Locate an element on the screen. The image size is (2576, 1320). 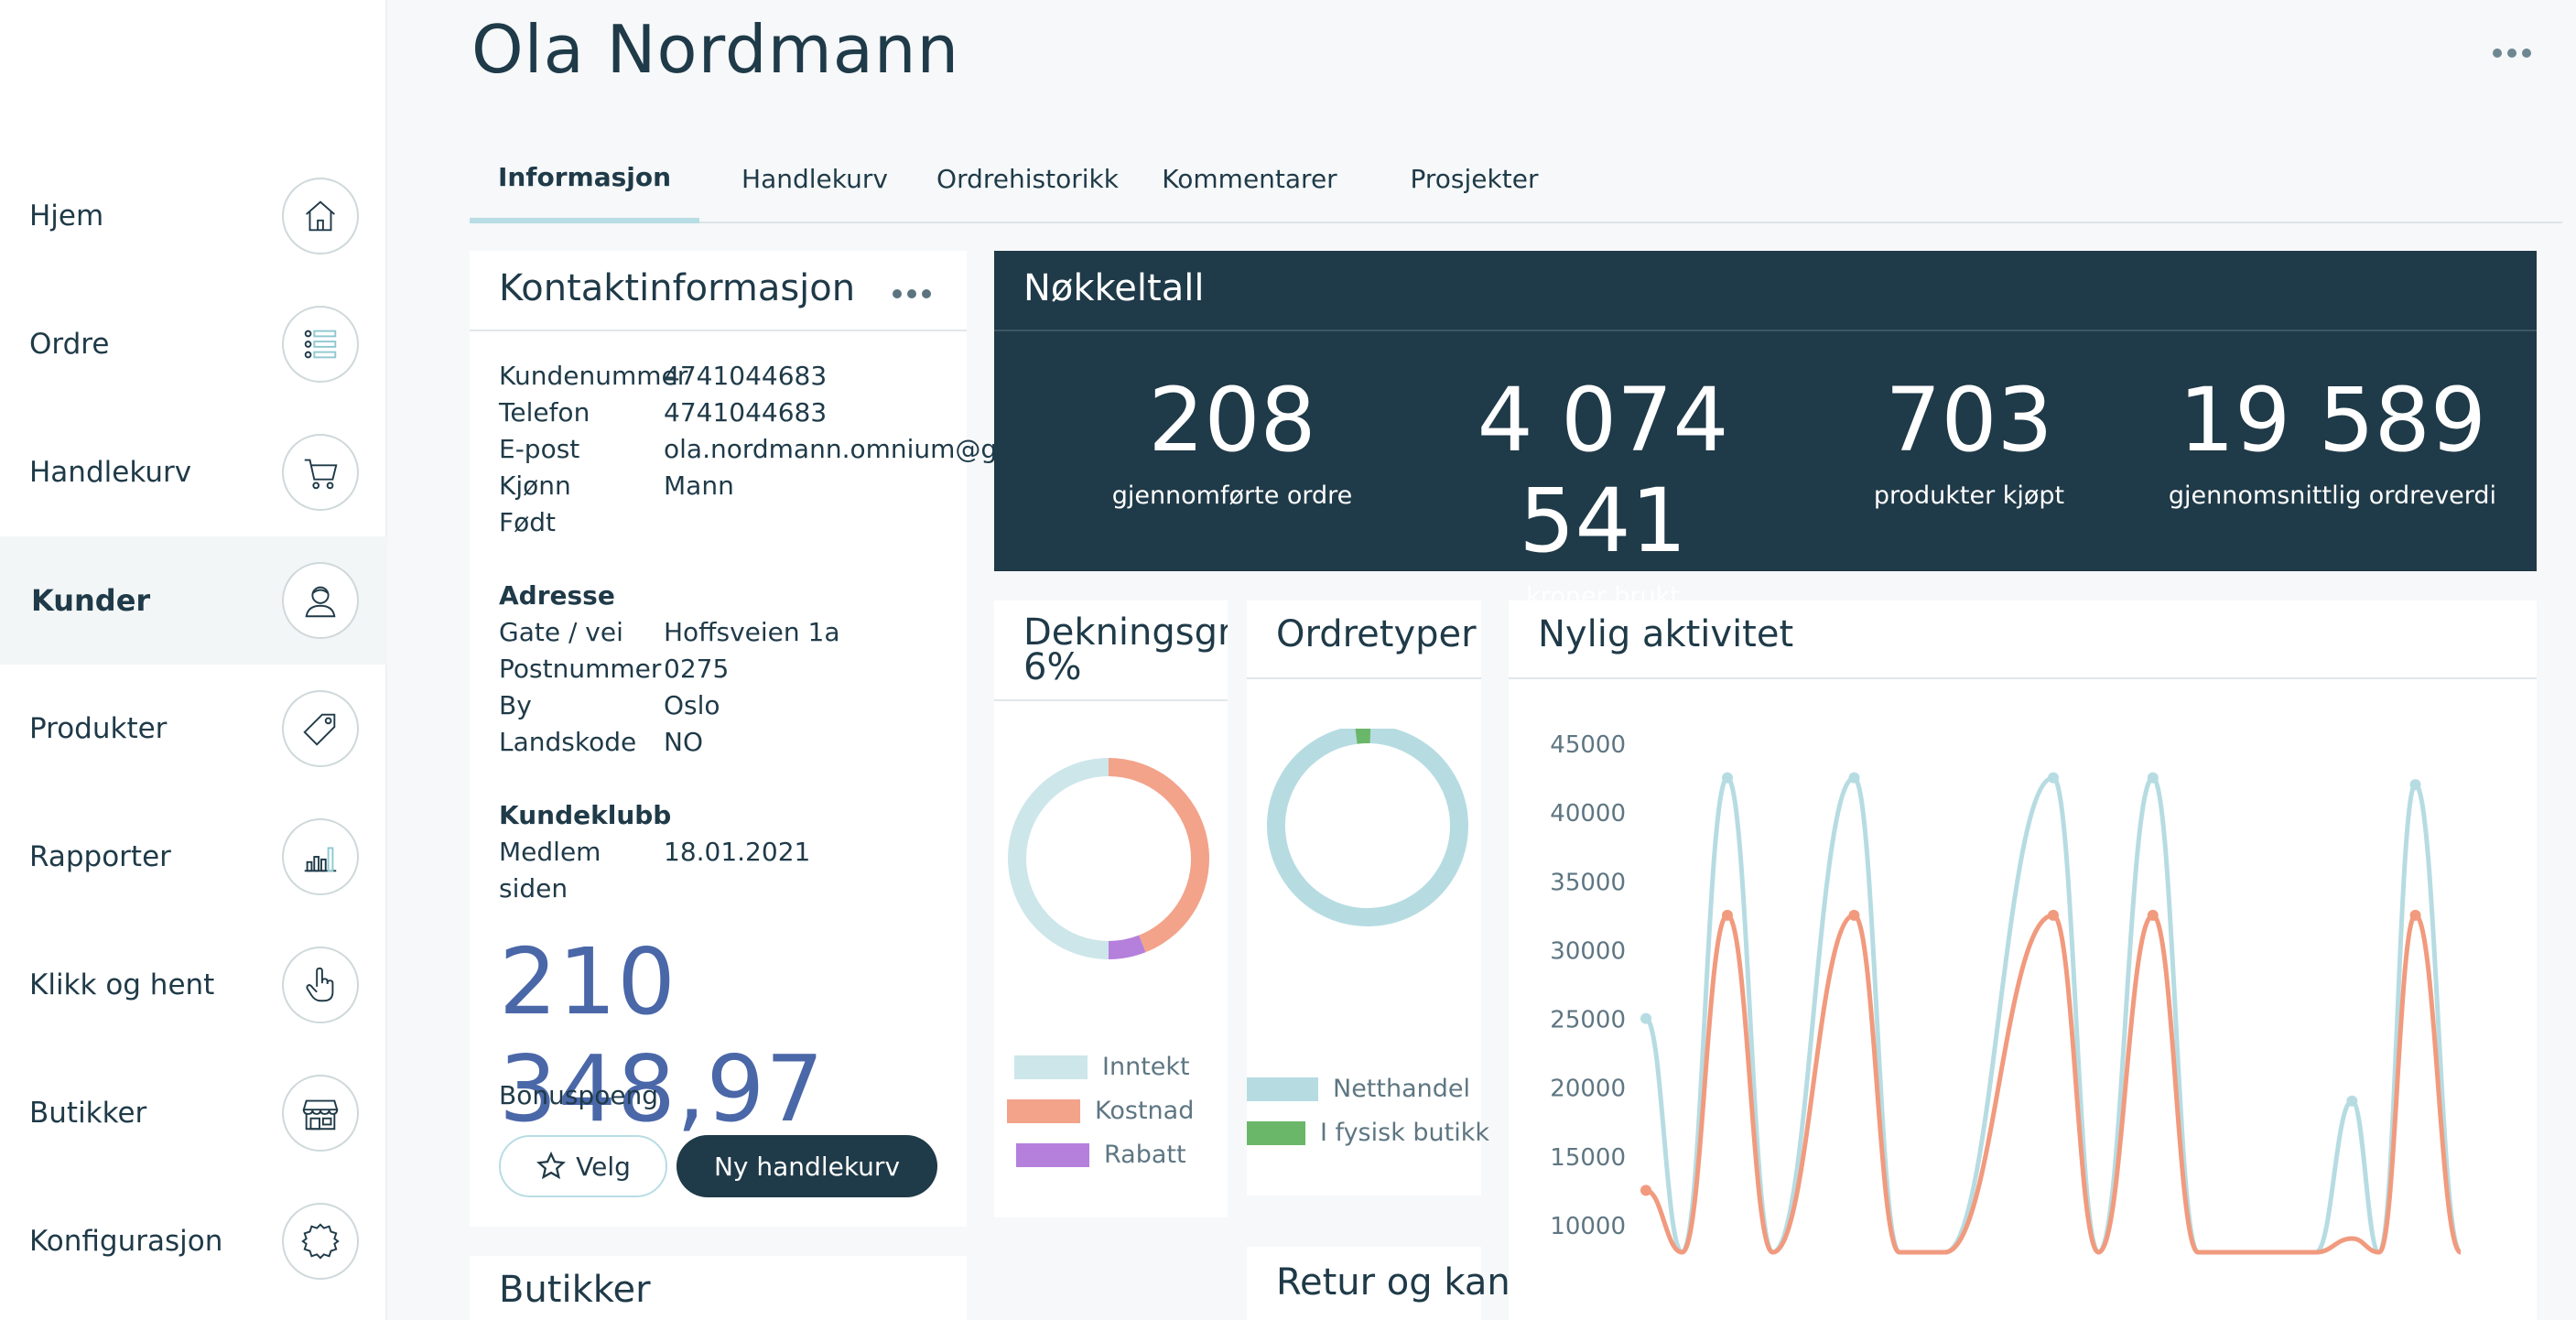
y-tick-label: 20000 is located at coordinates (1588, 1090).